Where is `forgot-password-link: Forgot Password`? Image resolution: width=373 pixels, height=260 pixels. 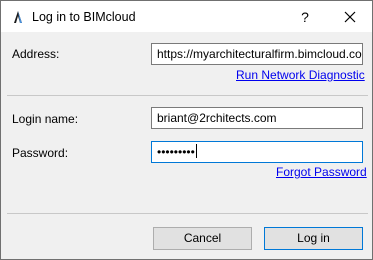
forgot-password-link: Forgot Password is located at coordinates (321, 172).